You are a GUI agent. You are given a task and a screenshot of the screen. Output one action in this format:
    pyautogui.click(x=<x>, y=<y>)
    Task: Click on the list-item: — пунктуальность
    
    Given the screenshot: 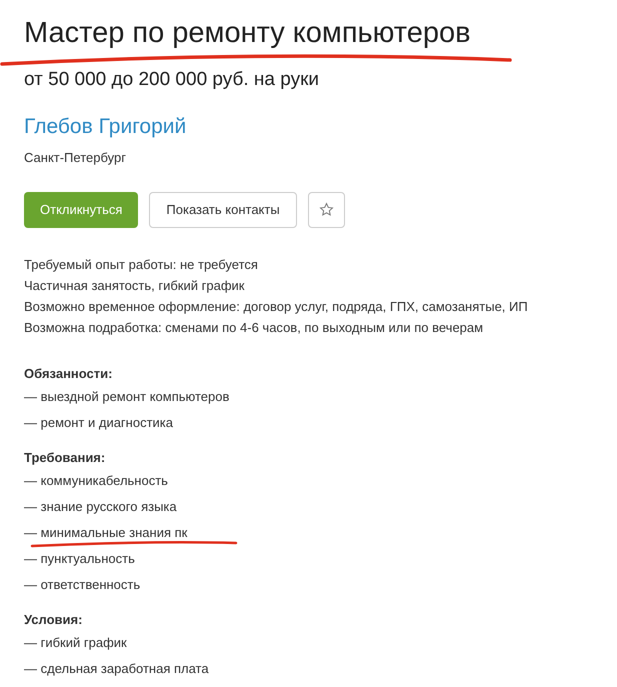 What is the action you would take?
    pyautogui.click(x=79, y=559)
    